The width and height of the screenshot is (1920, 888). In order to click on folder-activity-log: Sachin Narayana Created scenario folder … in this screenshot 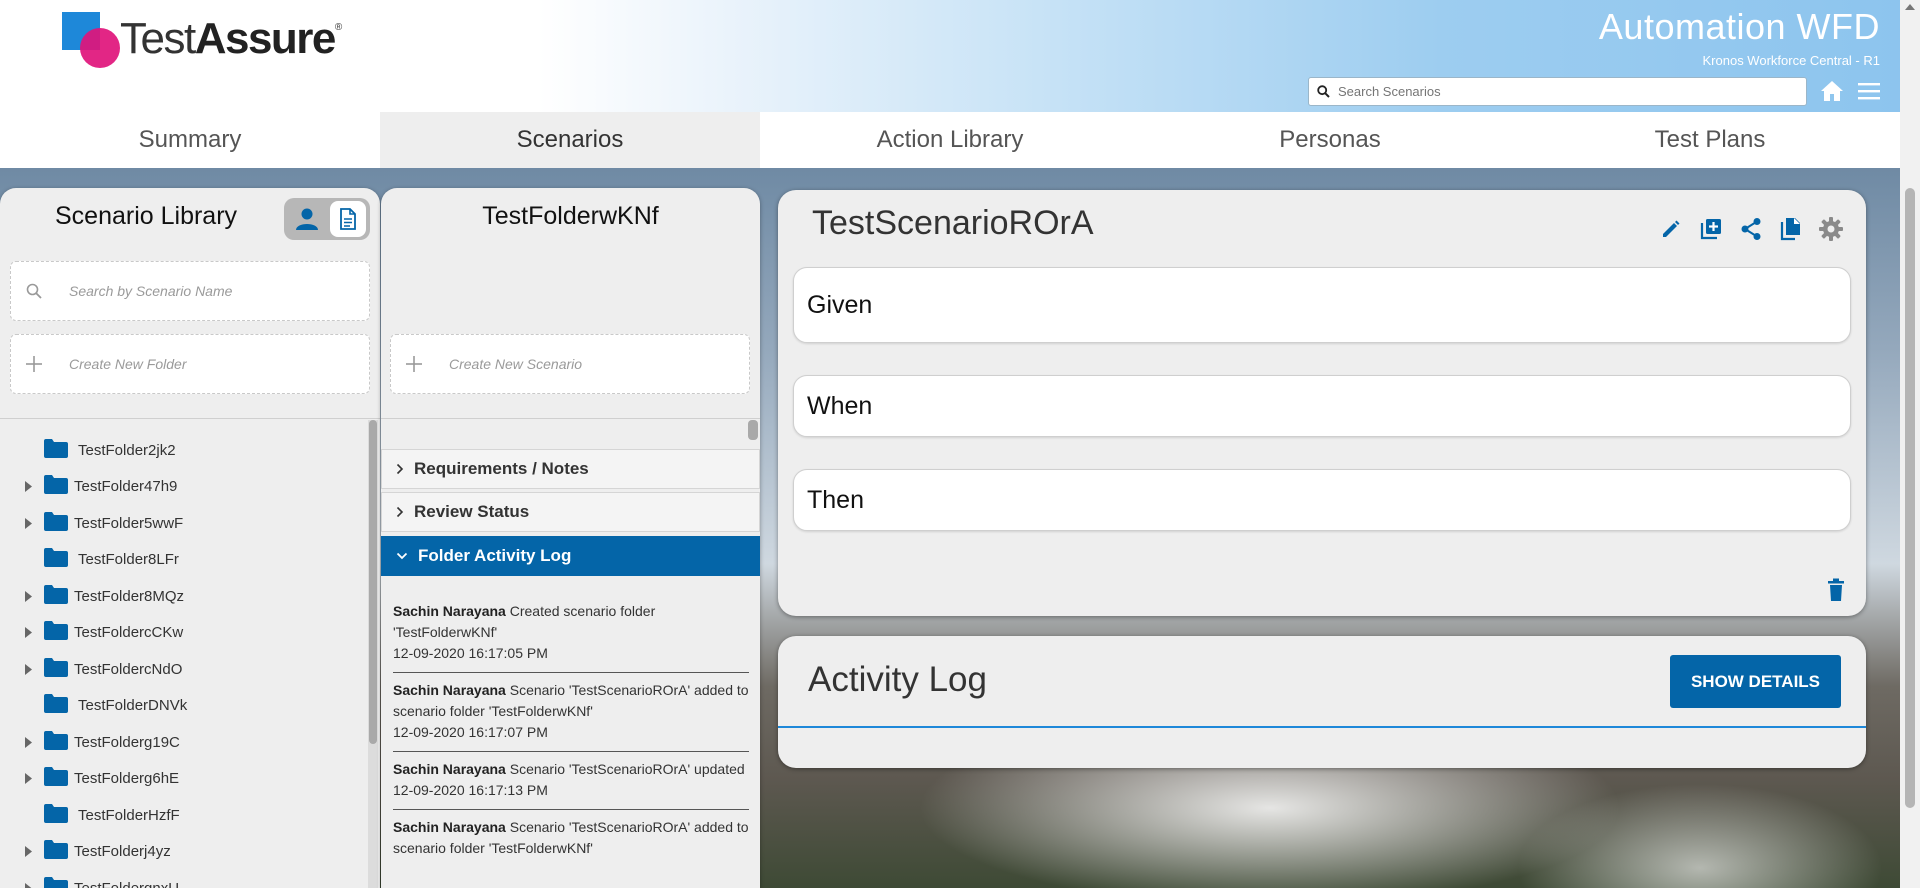, I will do `click(571, 730)`.